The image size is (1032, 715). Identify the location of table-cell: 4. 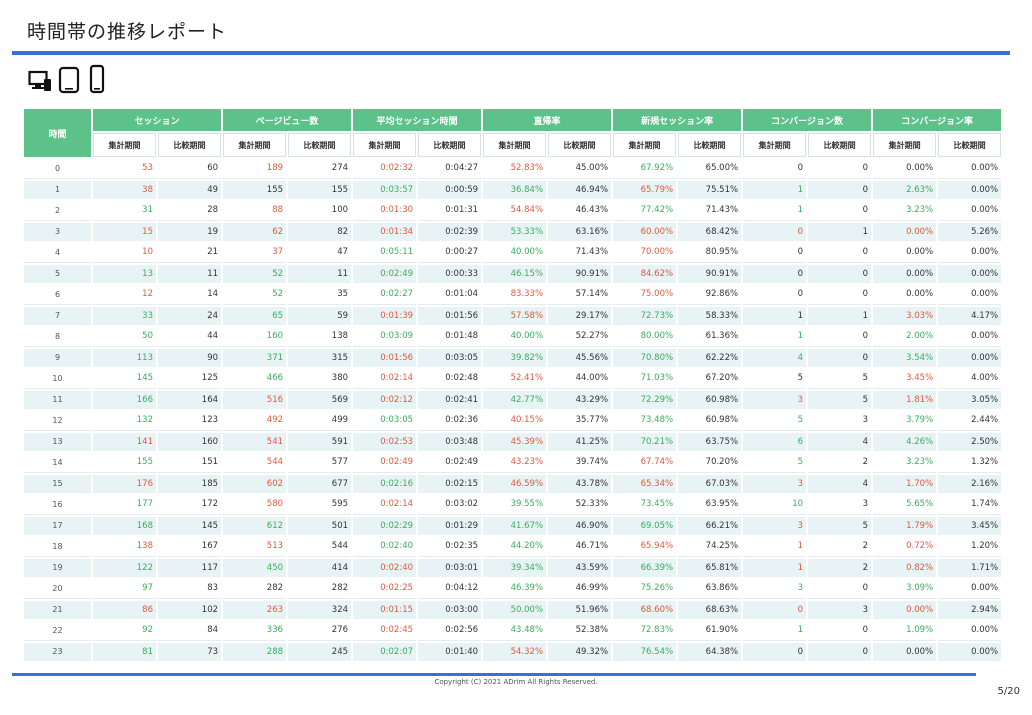
(840, 483).